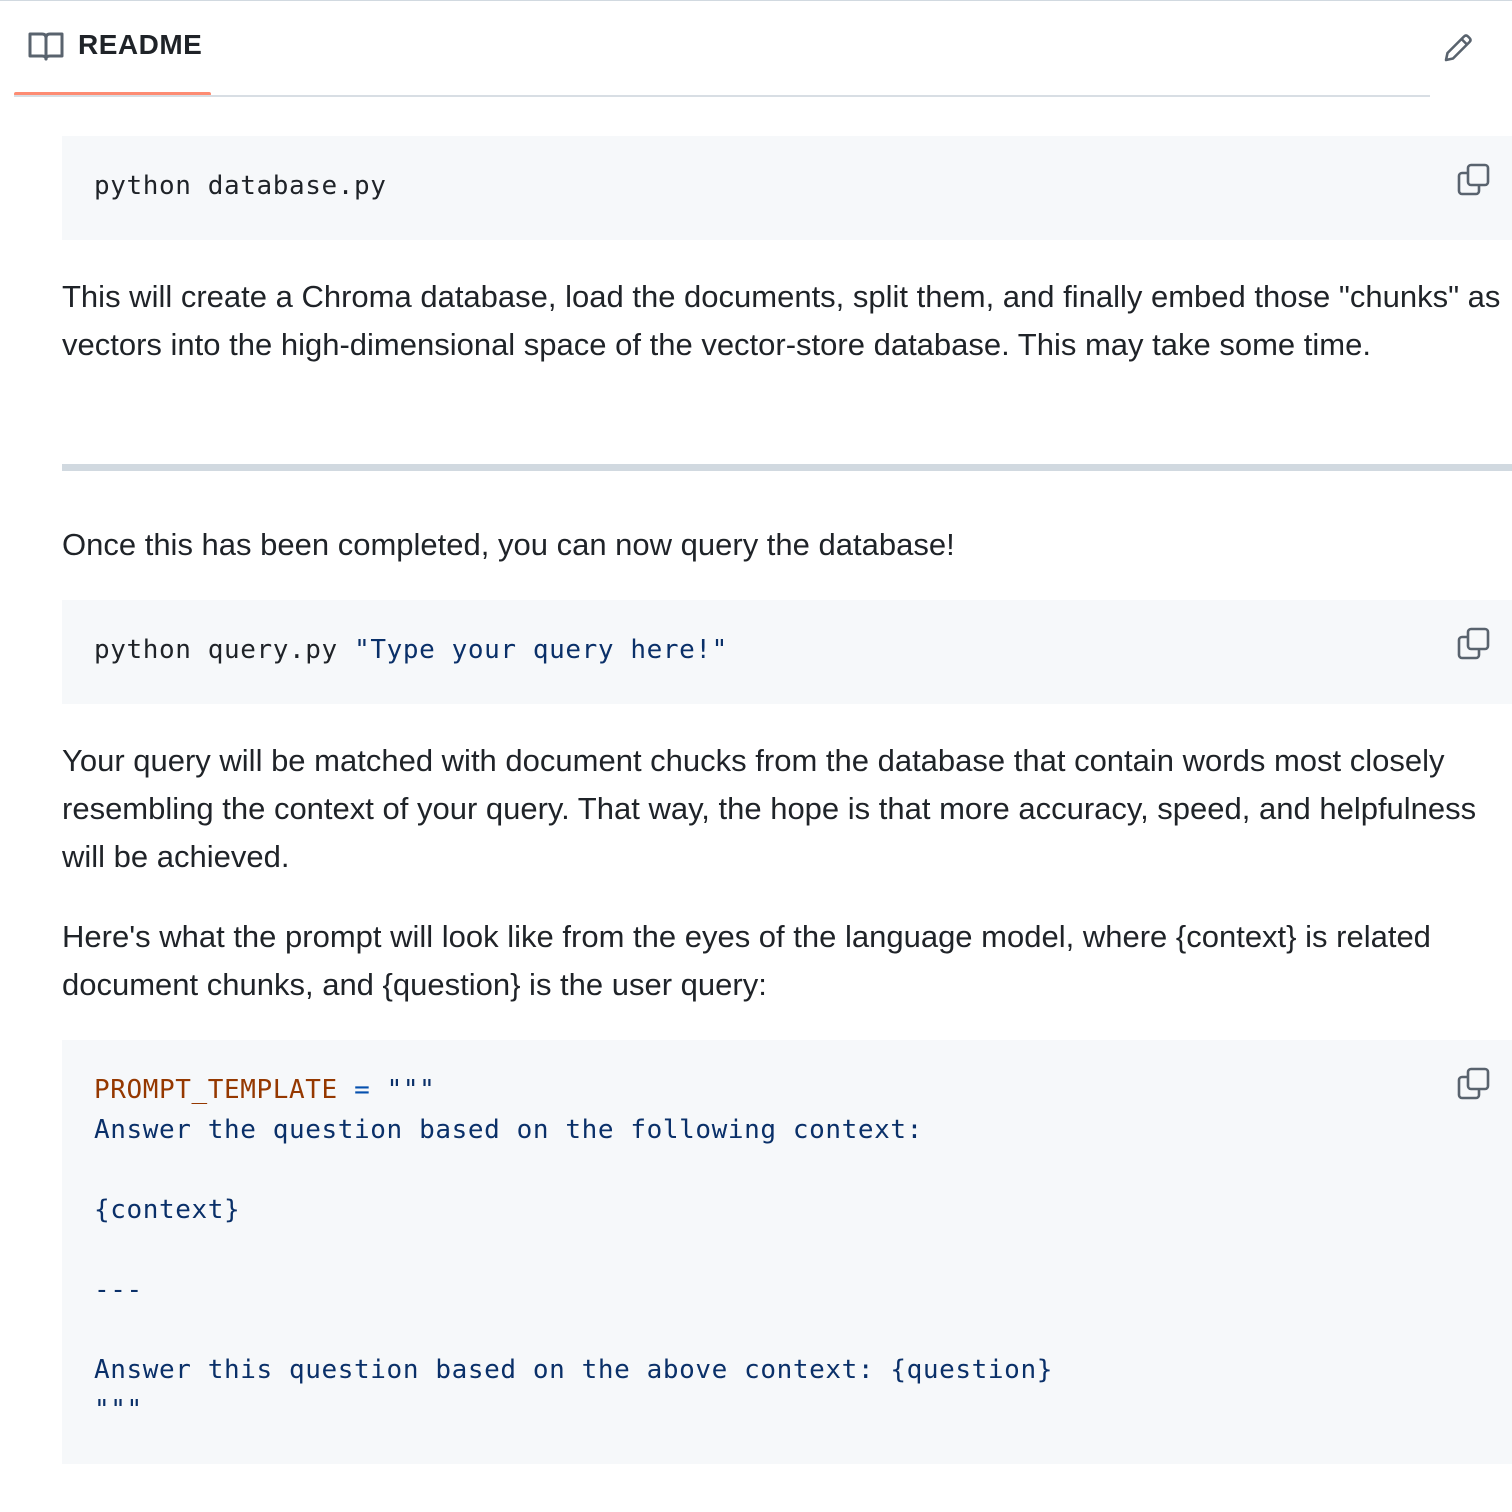 Image resolution: width=1512 pixels, height=1512 pixels. I want to click on tab-readme-label: README, so click(140, 44).